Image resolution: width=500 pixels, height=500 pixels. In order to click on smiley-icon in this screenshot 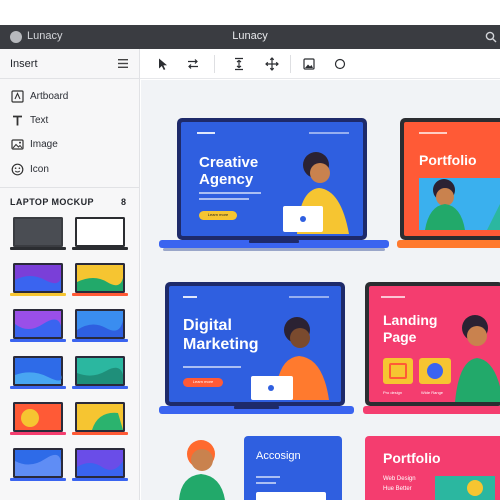, I will do `click(17, 169)`.